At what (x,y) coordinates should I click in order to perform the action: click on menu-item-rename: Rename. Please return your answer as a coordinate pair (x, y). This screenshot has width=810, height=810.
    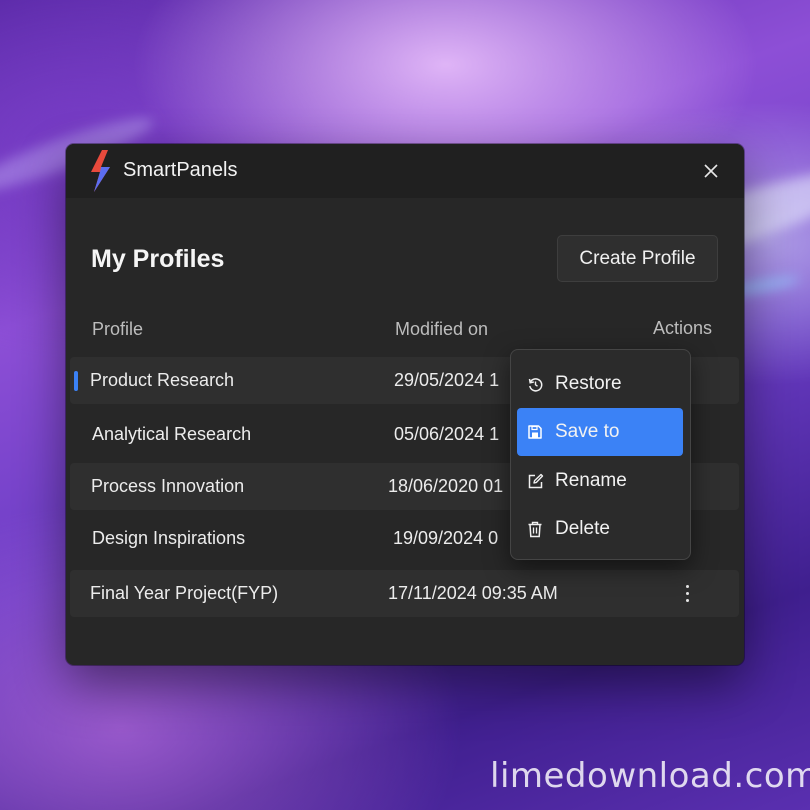
    Looking at the image, I should click on (600, 481).